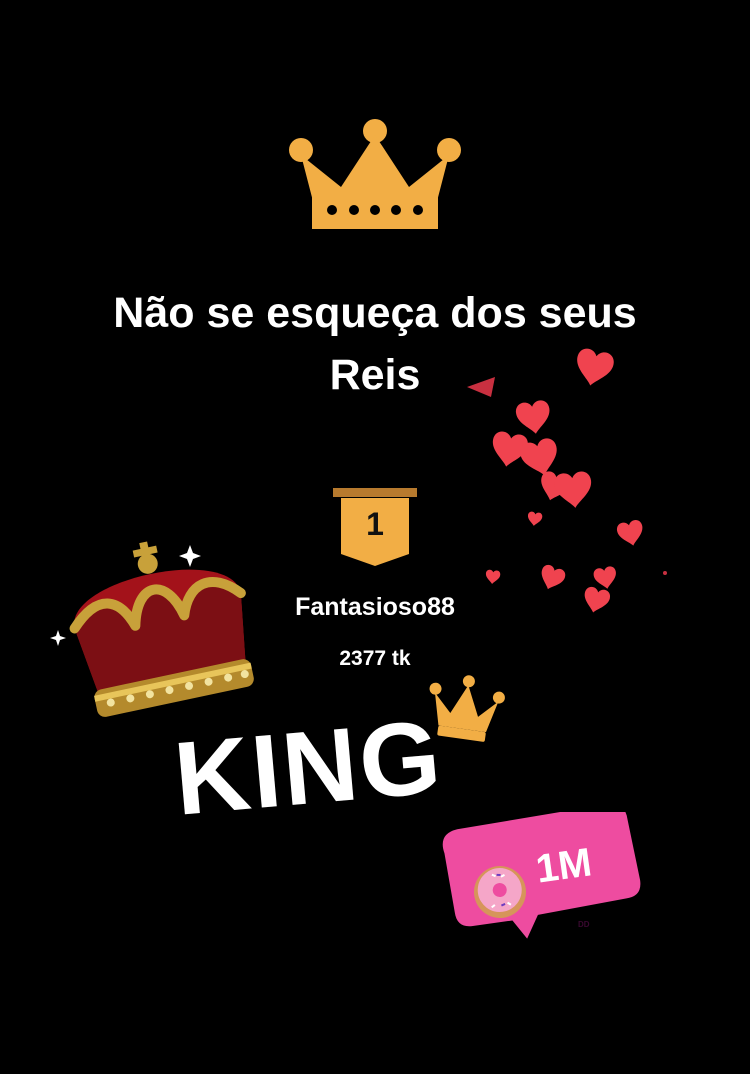 Image resolution: width=750 pixels, height=1074 pixels. I want to click on hearts-icon, so click(567, 481).